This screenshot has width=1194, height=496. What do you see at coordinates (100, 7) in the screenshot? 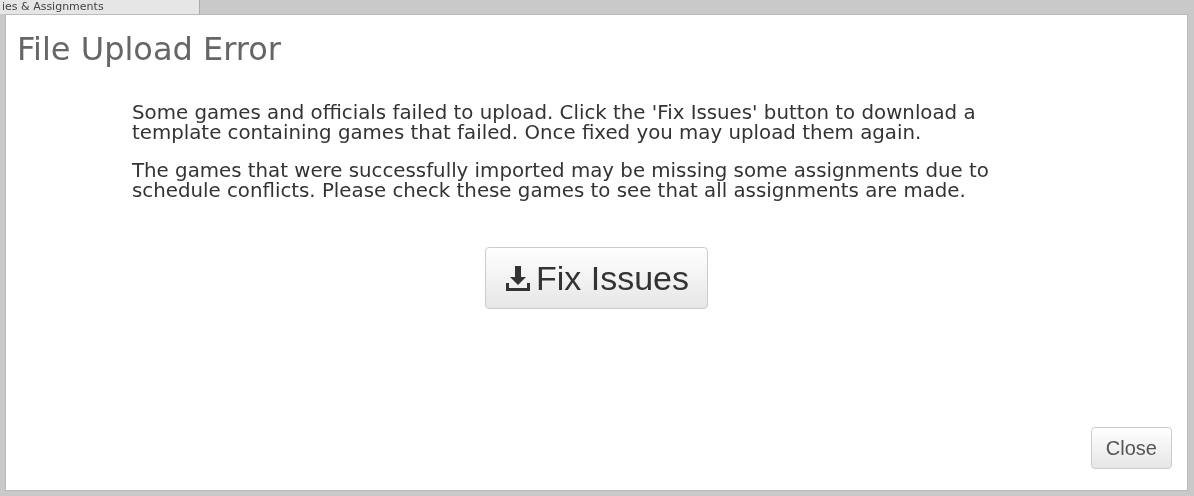
I see `tab-label: ies & Assignments` at bounding box center [100, 7].